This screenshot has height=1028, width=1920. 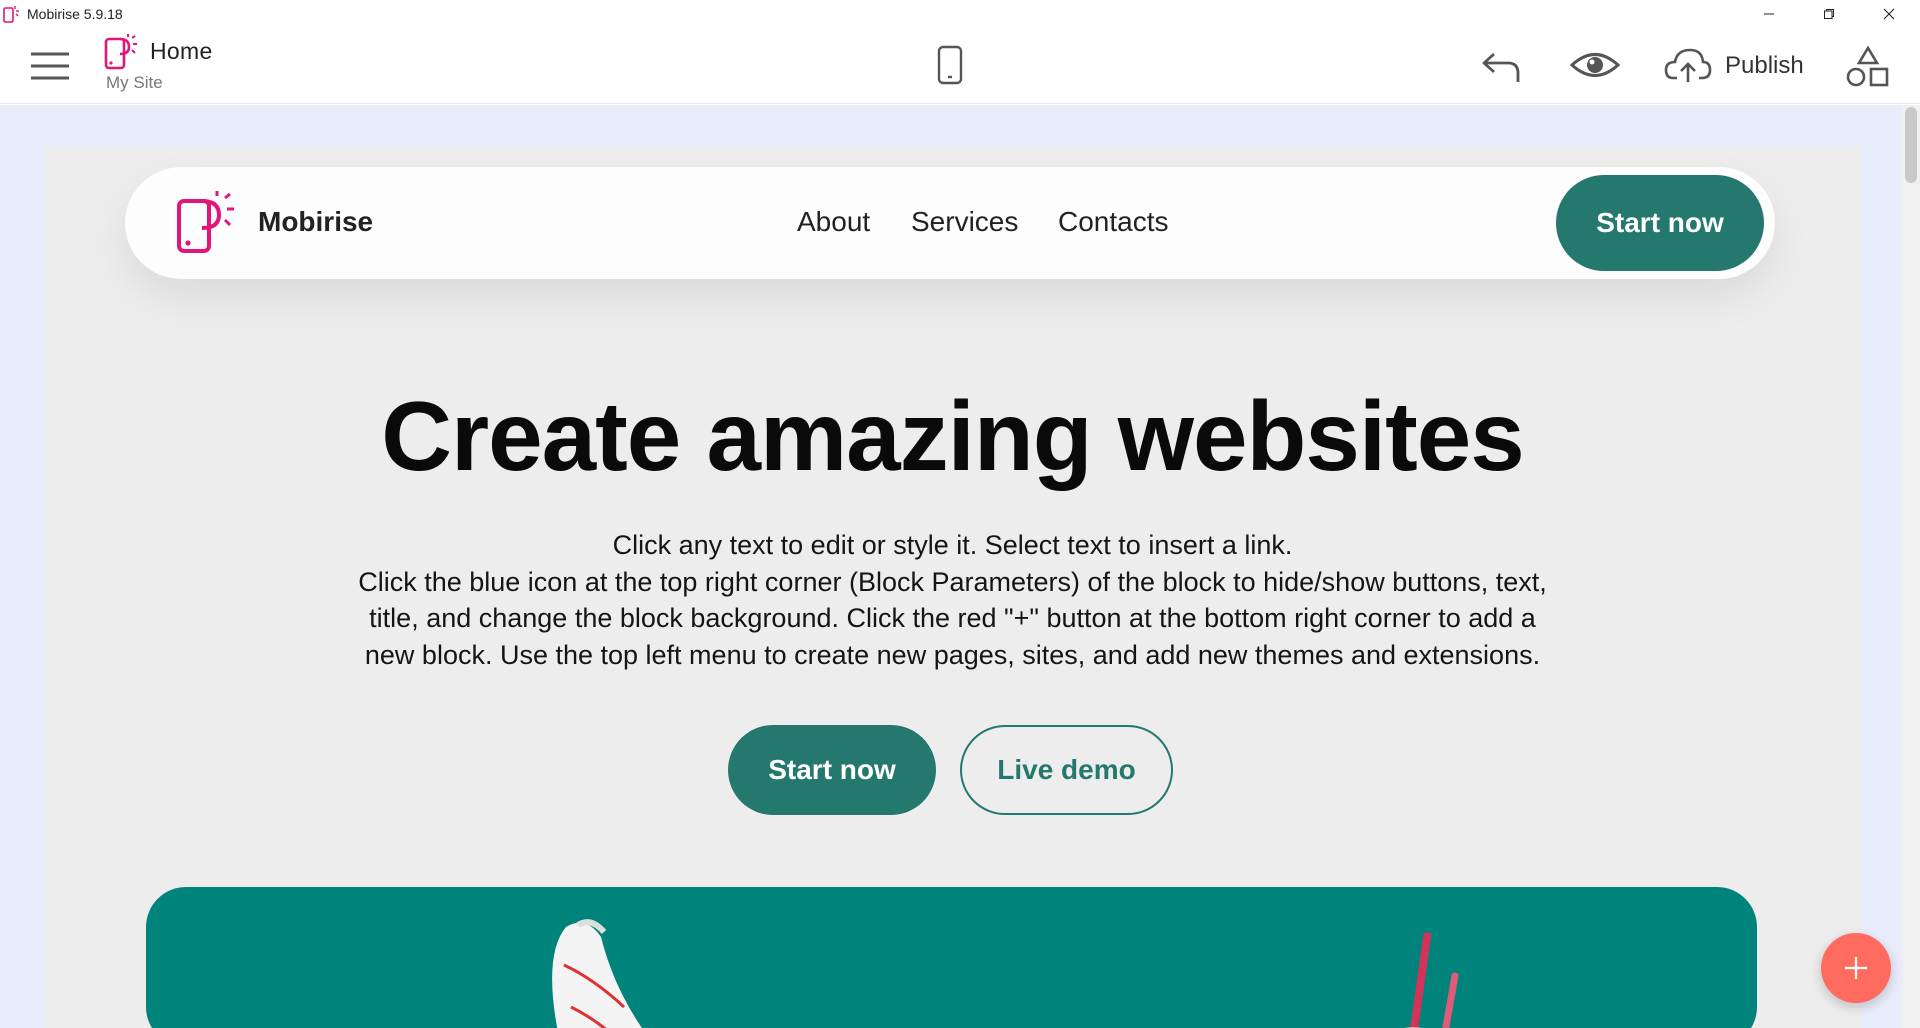 I want to click on nav-link-contacts: Contacts, so click(x=1113, y=222).